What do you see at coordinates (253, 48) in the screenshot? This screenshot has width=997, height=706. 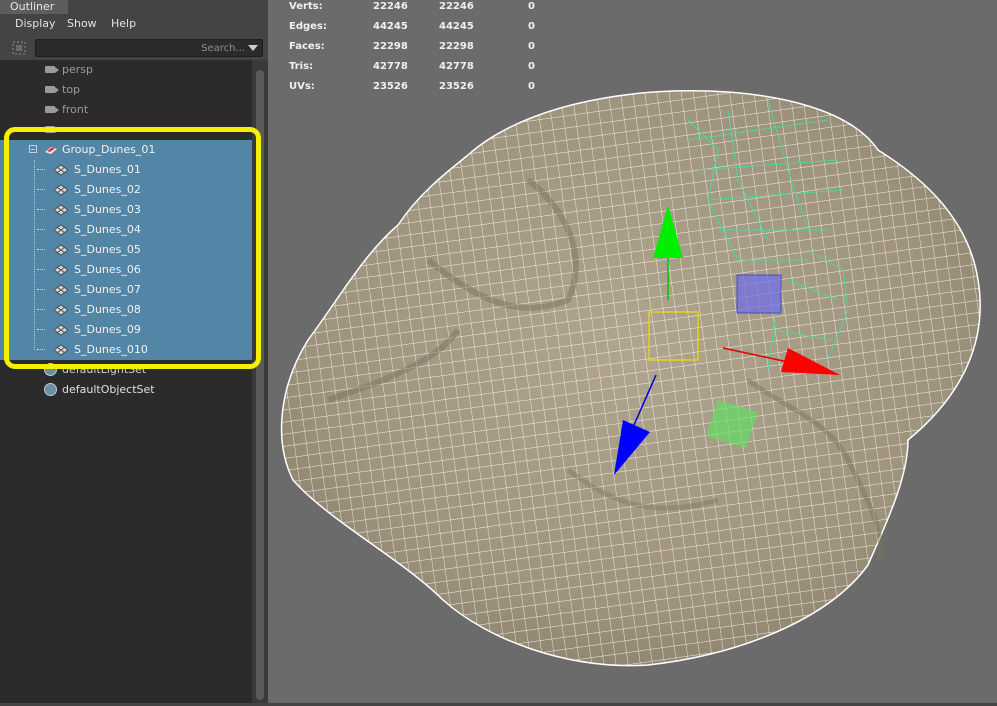 I see `search-dropdown-icon` at bounding box center [253, 48].